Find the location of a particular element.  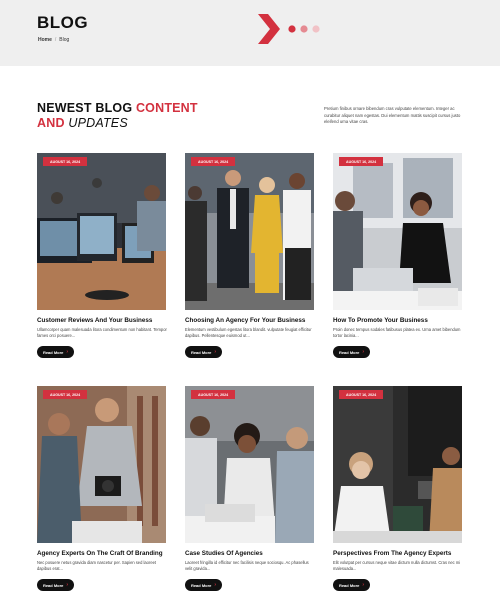

post-title: Perspectives From The Agency Experts is located at coordinates (400, 553).